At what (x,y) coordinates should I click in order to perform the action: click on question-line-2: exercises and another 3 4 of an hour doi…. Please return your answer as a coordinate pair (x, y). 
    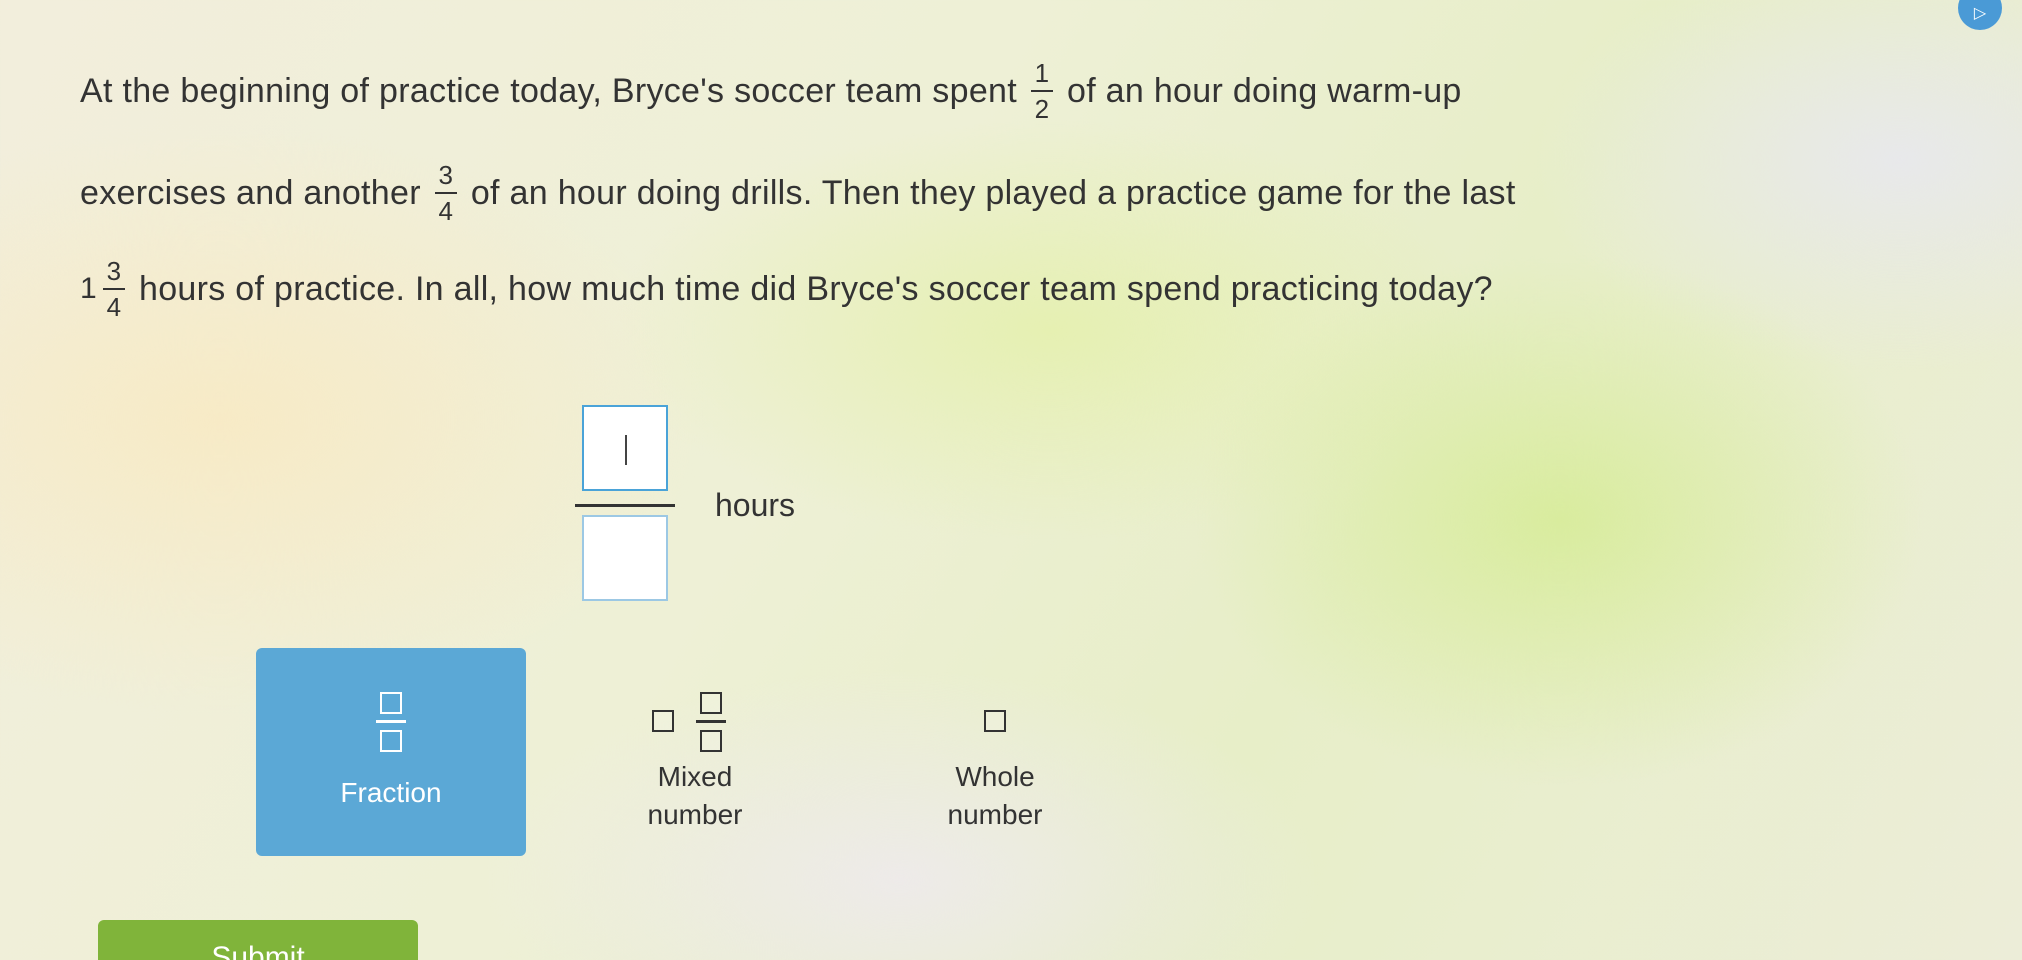
    Looking at the image, I should click on (798, 193).